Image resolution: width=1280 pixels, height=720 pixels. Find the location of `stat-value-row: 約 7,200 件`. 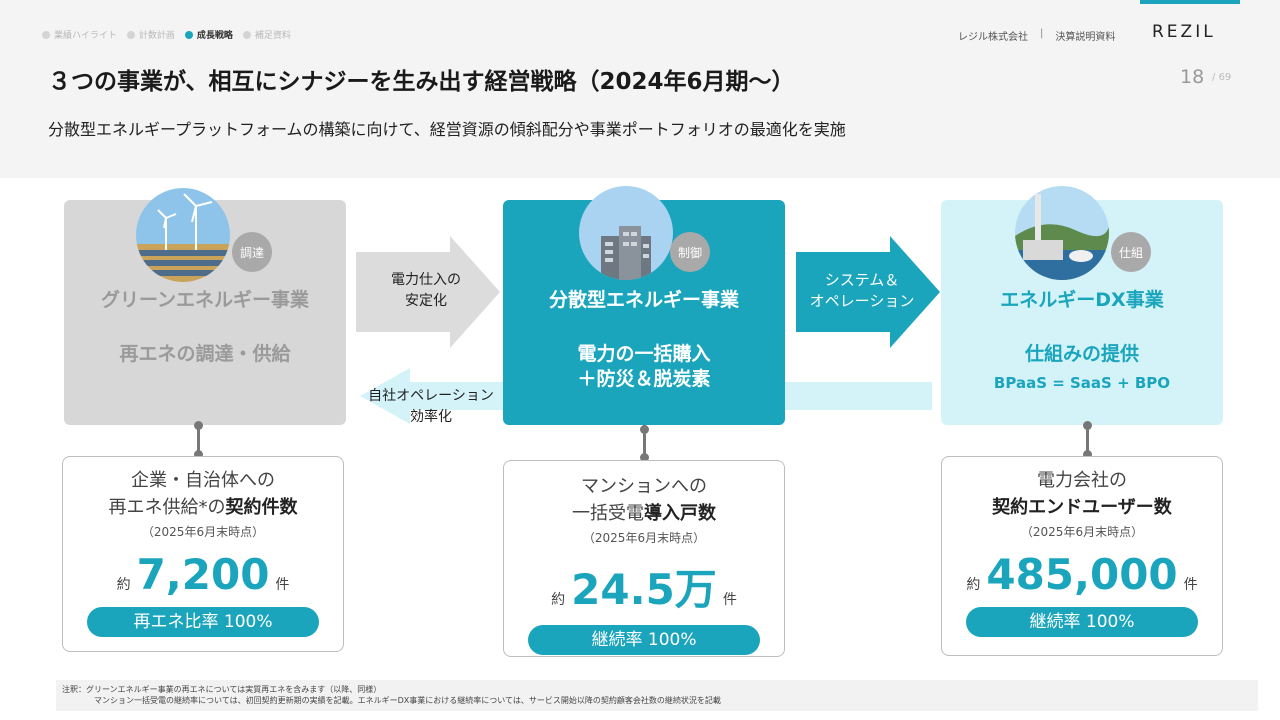

stat-value-row: 約 7,200 件 is located at coordinates (203, 574).